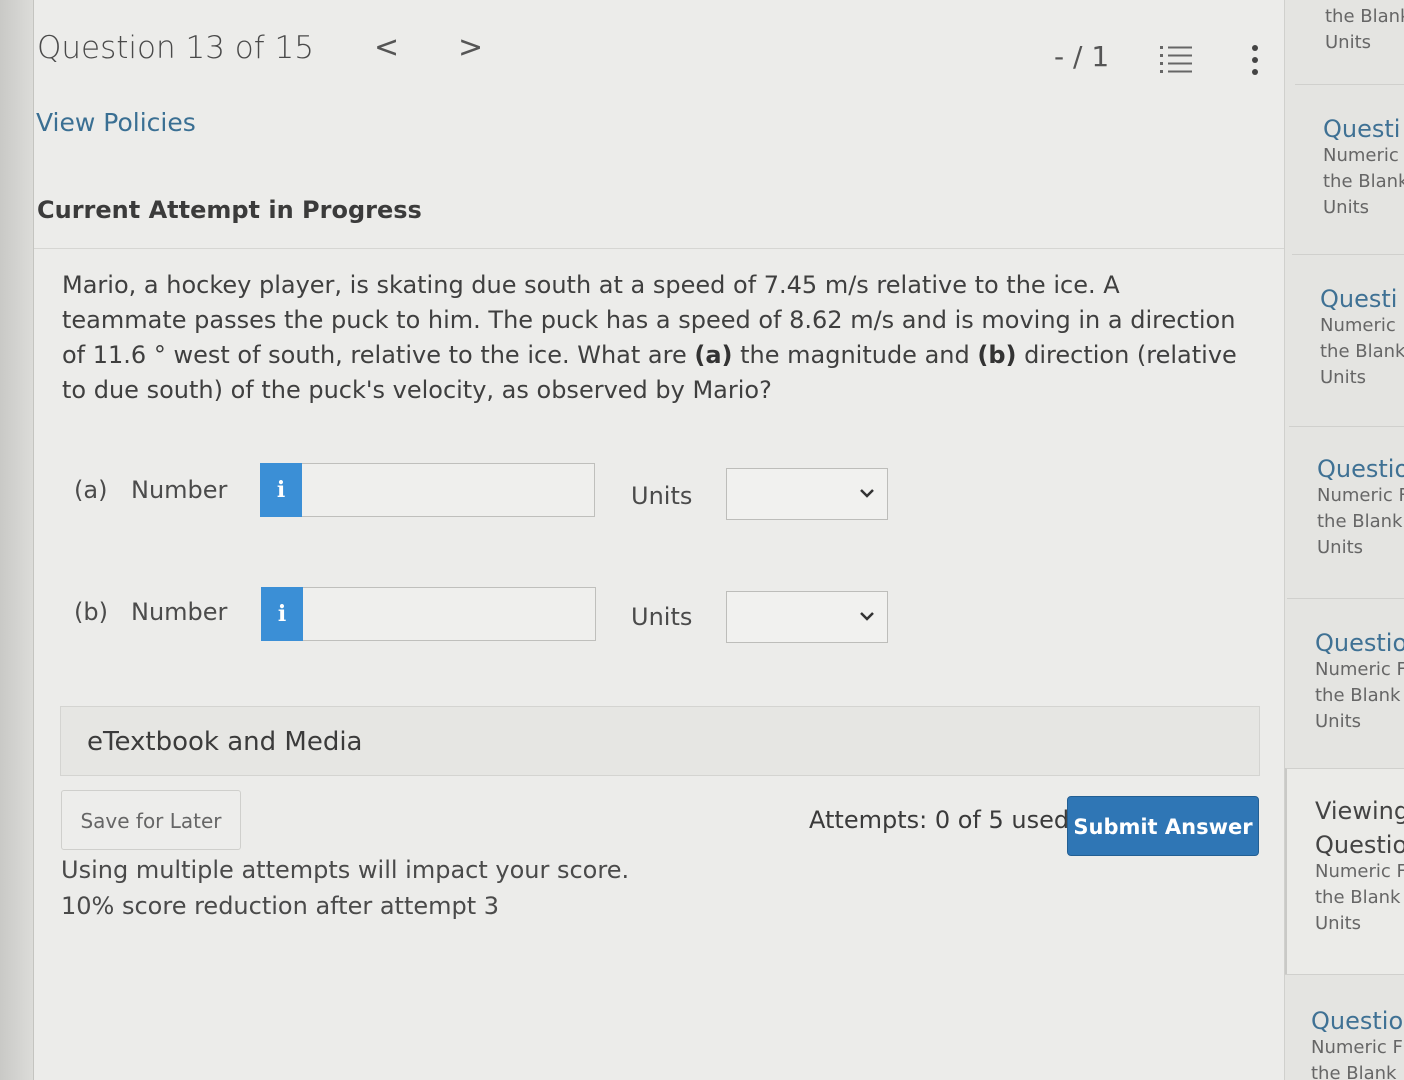 The height and width of the screenshot is (1080, 1404). What do you see at coordinates (662, 496) in the screenshot?
I see `part-a-units-label: Units` at bounding box center [662, 496].